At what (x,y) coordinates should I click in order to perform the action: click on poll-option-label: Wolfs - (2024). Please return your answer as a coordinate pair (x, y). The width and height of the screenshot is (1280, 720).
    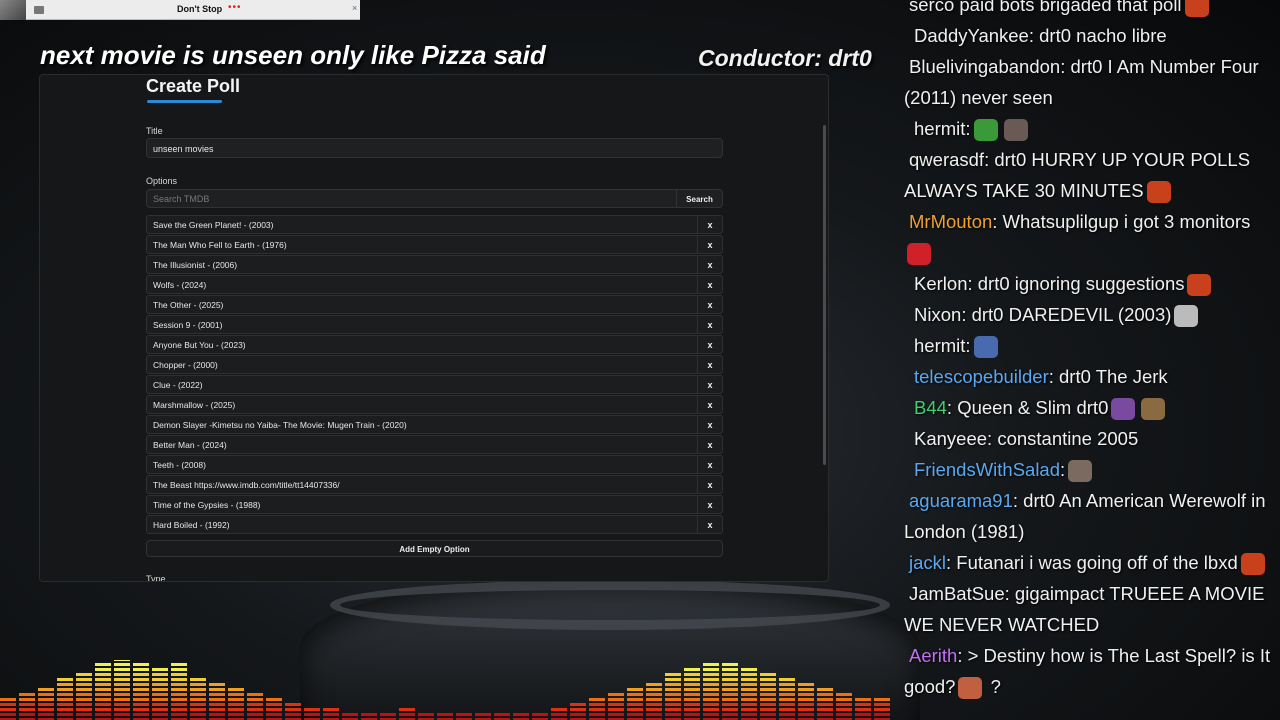
    Looking at the image, I should click on (422, 284).